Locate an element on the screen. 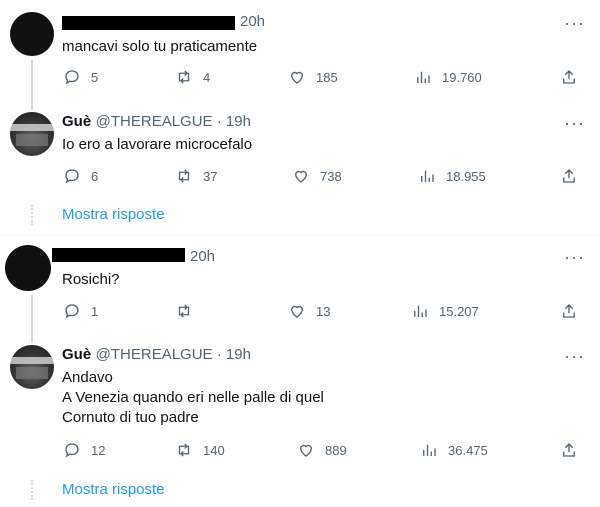  like-button: 738 is located at coordinates (317, 176).